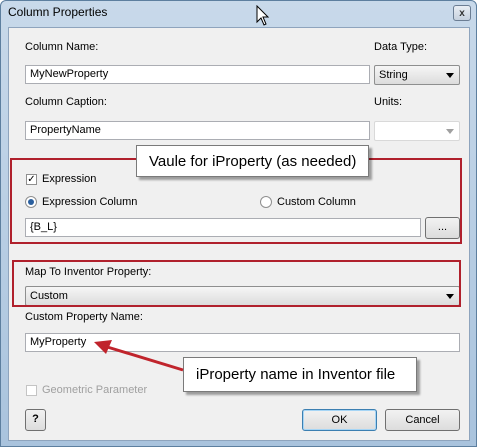 Image resolution: width=477 pixels, height=447 pixels. I want to click on arrow-line, so click(143, 358).